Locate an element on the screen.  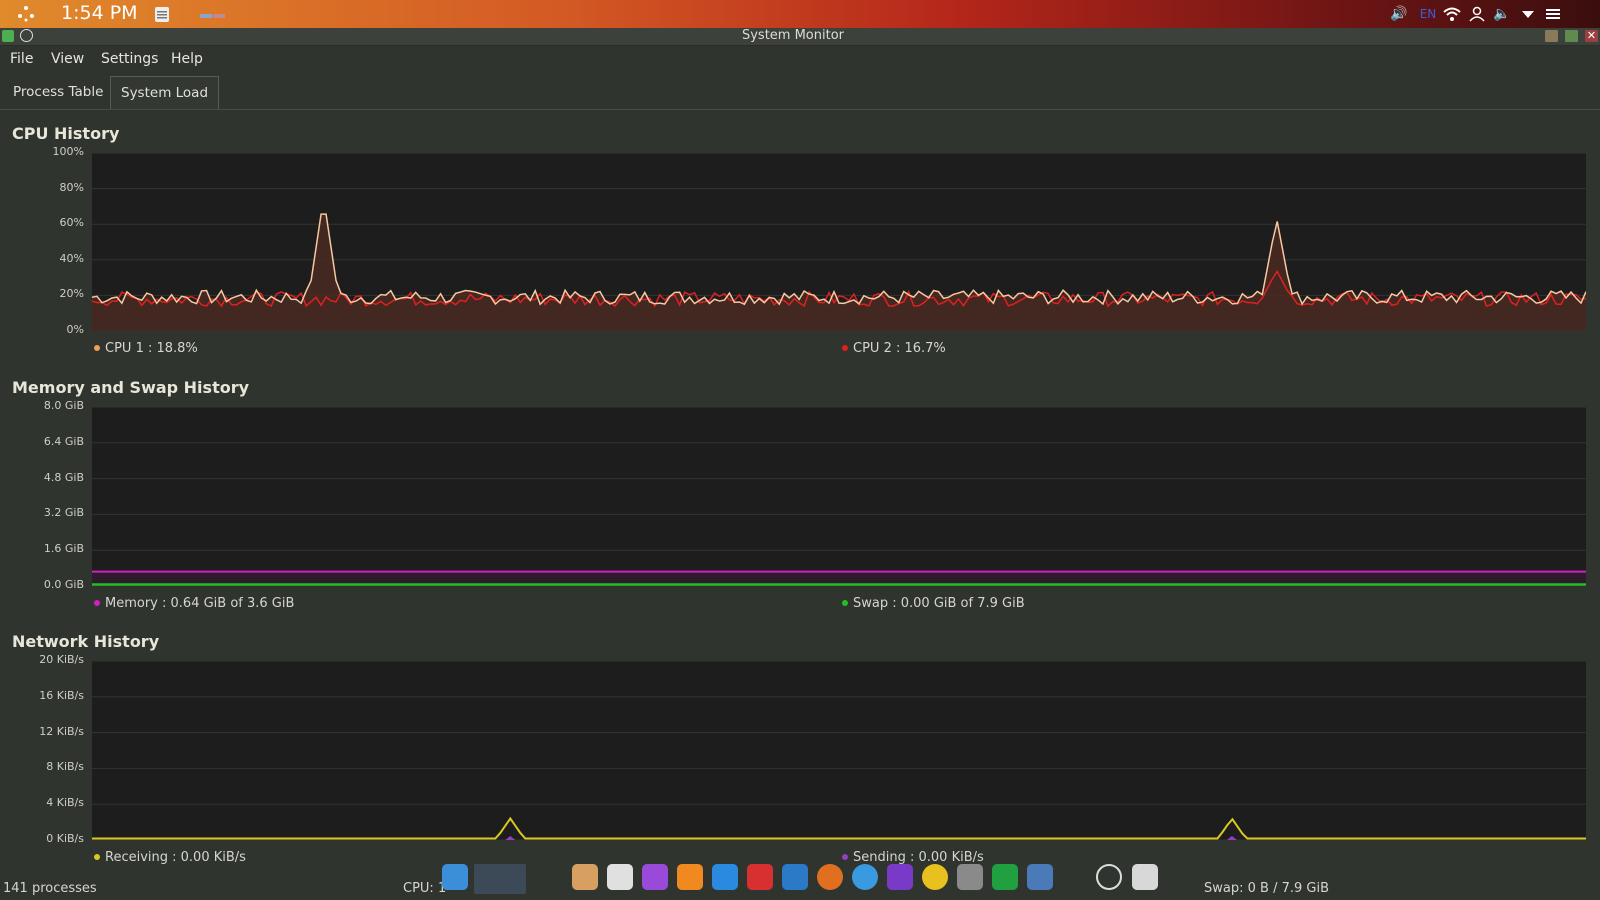
memory-legend-text: Memory : 0.64 GiB of 3.6 GiB is located at coordinates (200, 603).